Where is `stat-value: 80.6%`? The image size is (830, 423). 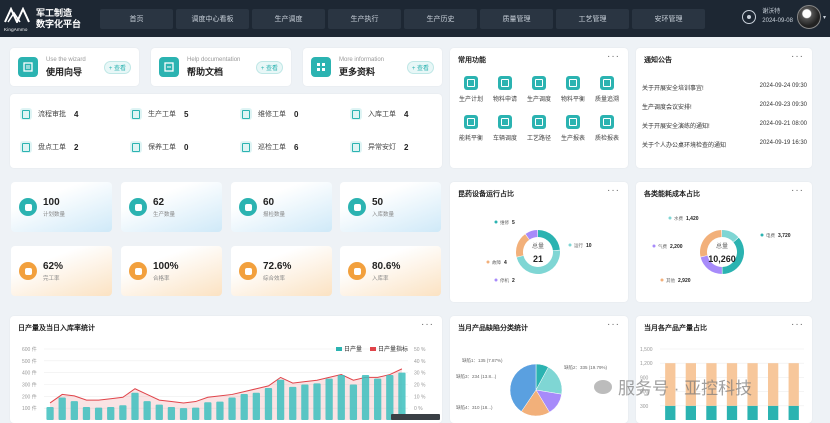 stat-value: 80.6% is located at coordinates (386, 266).